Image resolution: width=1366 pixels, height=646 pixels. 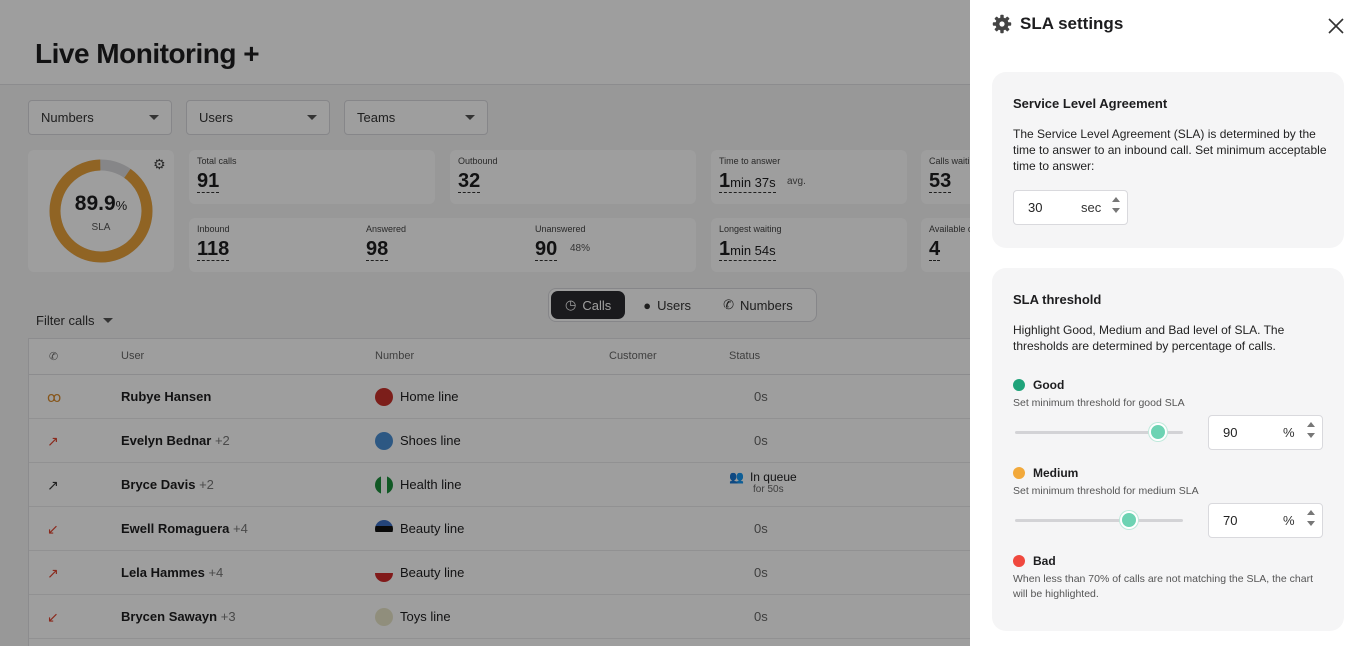 What do you see at coordinates (1038, 385) in the screenshot?
I see `good-level-label: Good` at bounding box center [1038, 385].